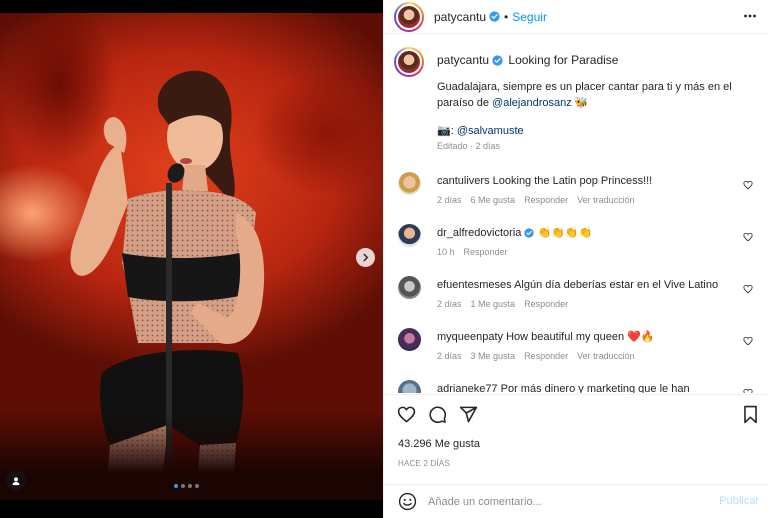 This screenshot has height=518, width=768. Describe the element at coordinates (445, 131) in the screenshot. I see `credit-emoji: 📷:` at that location.